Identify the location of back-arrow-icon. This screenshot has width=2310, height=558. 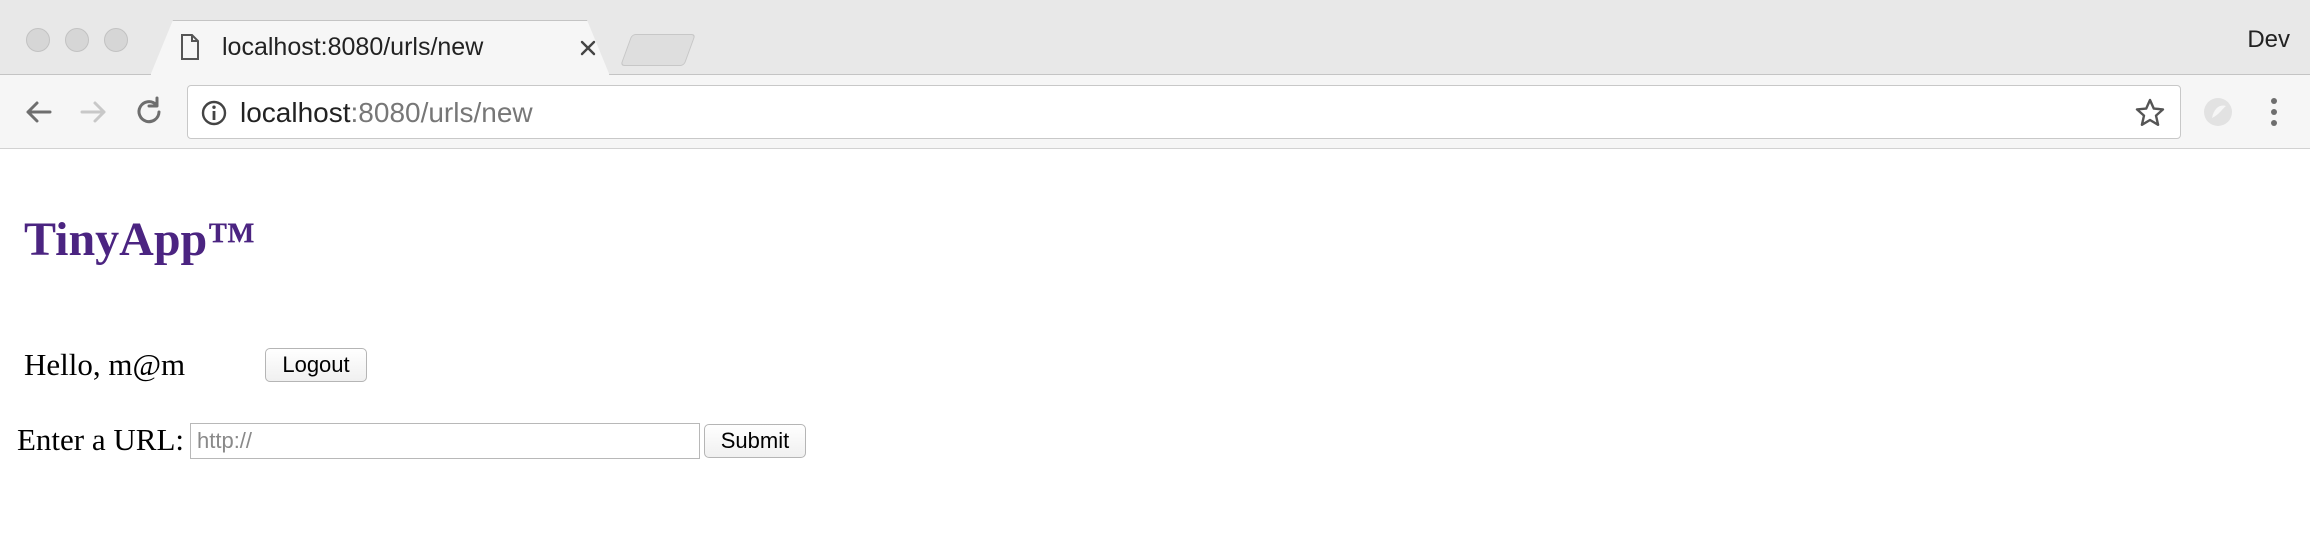
(38, 112).